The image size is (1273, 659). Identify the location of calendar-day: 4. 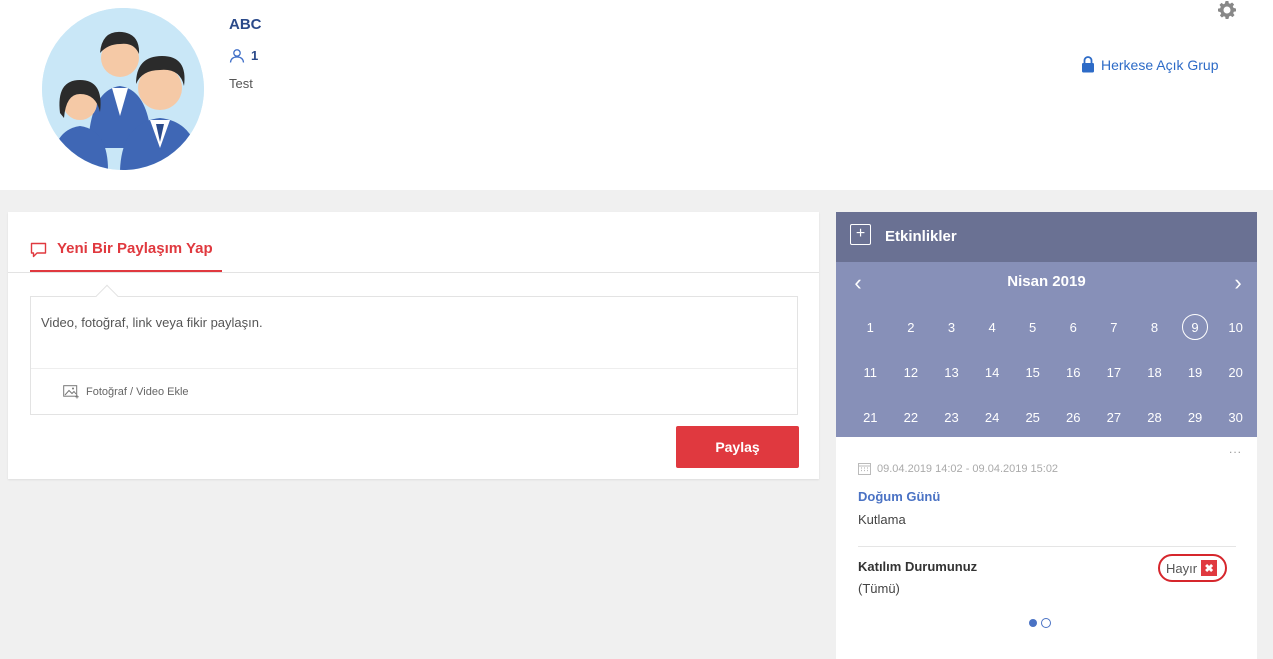
(992, 327).